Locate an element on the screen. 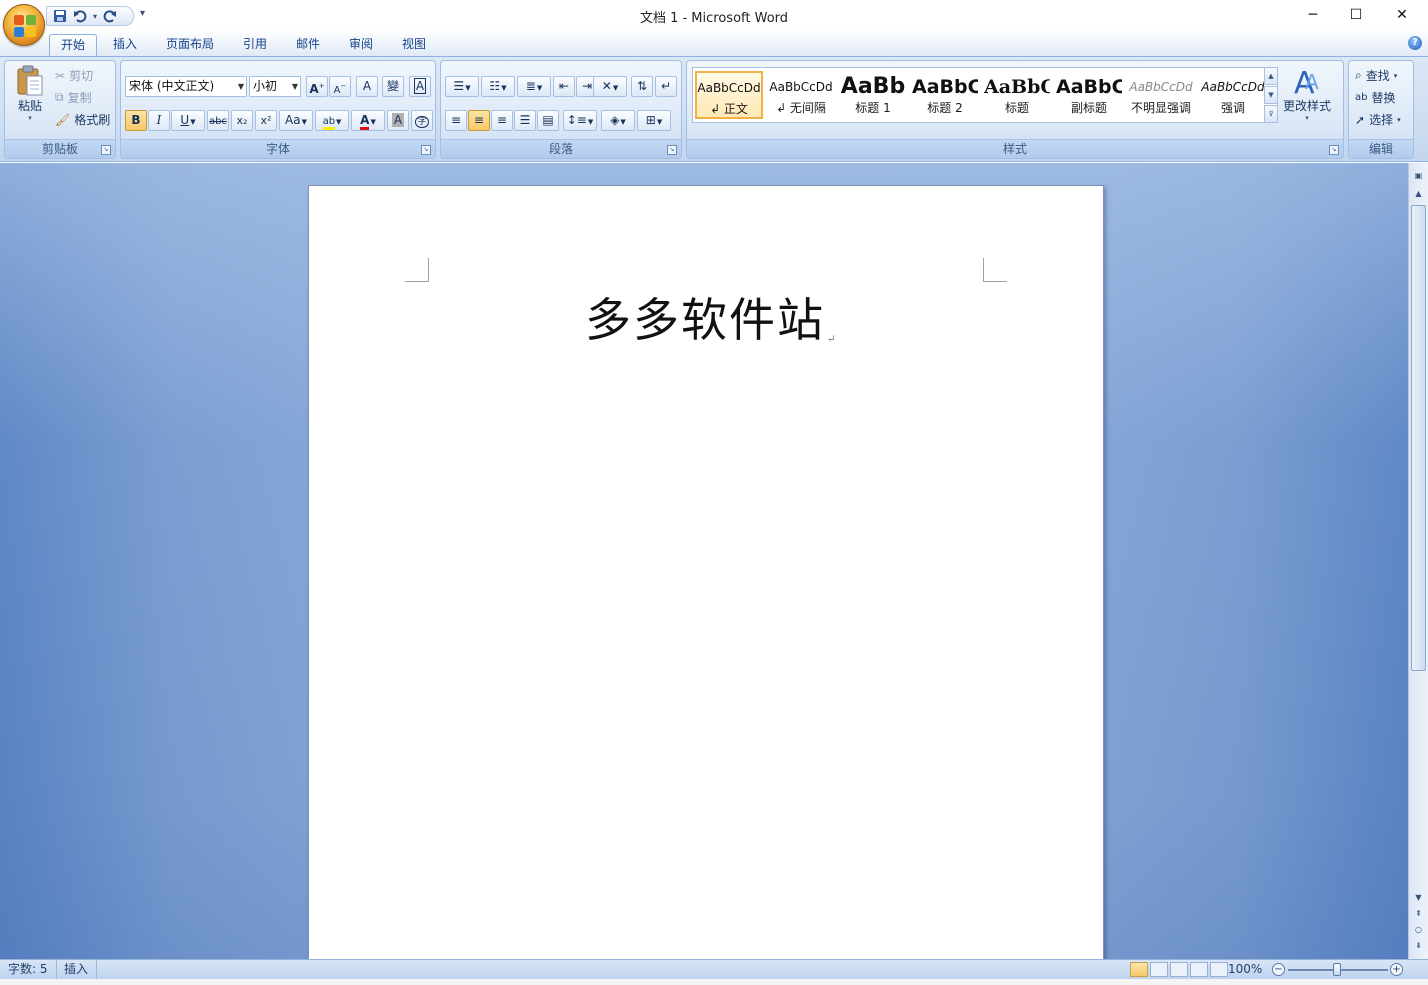 The image size is (1428, 985). style-heading-1: AaBb 标题 1 is located at coordinates (873, 95).